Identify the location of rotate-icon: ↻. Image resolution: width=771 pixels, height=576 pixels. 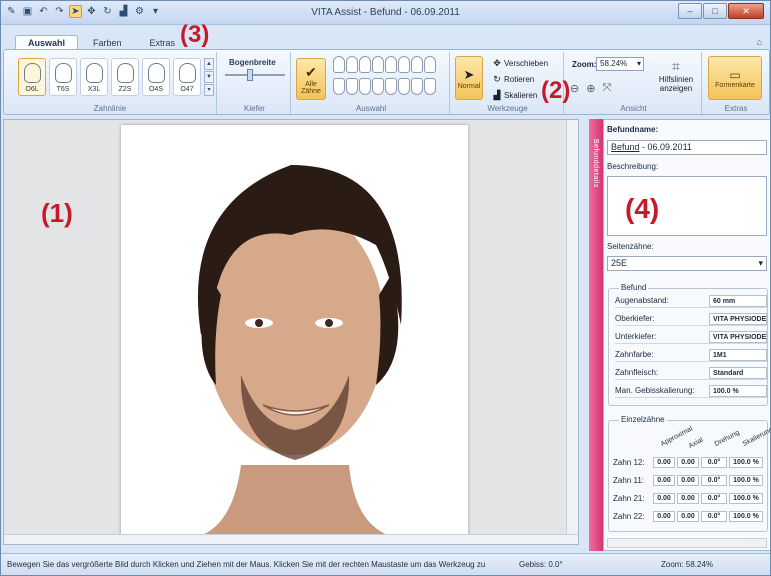
(497, 79).